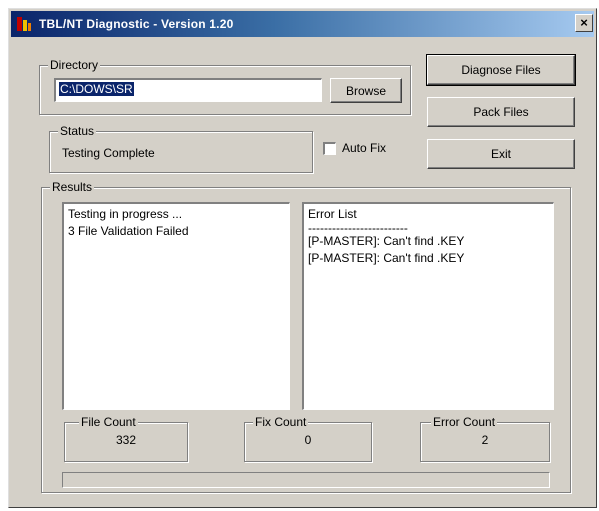  What do you see at coordinates (24, 24) in the screenshot?
I see `app-icon` at bounding box center [24, 24].